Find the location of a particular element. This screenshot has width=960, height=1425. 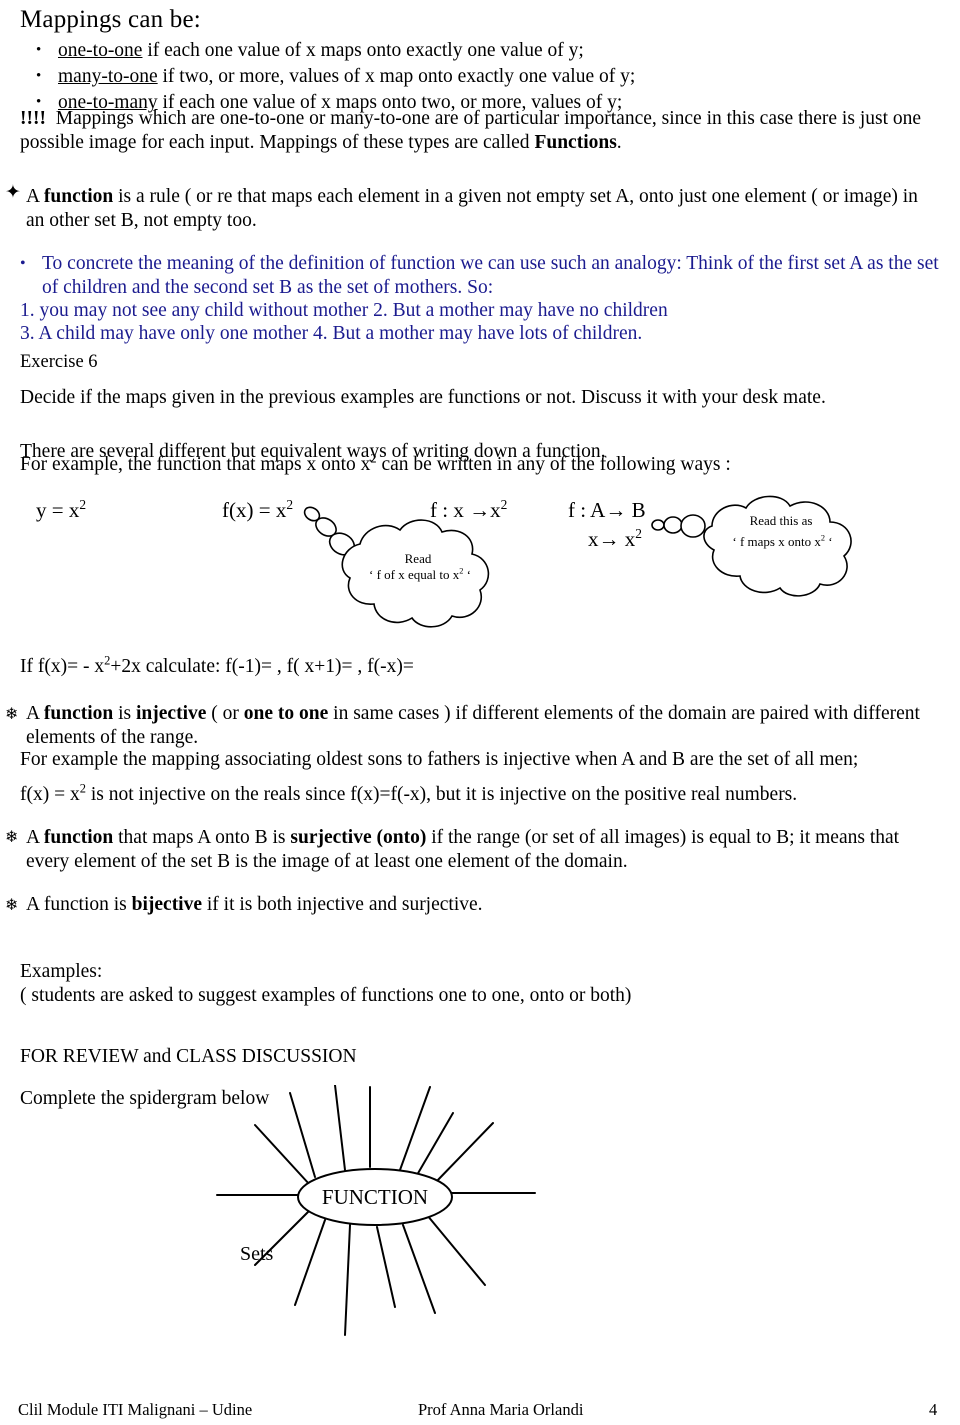

footer-module: Clil Module ITI Malignani – Udine is located at coordinates (135, 1409).